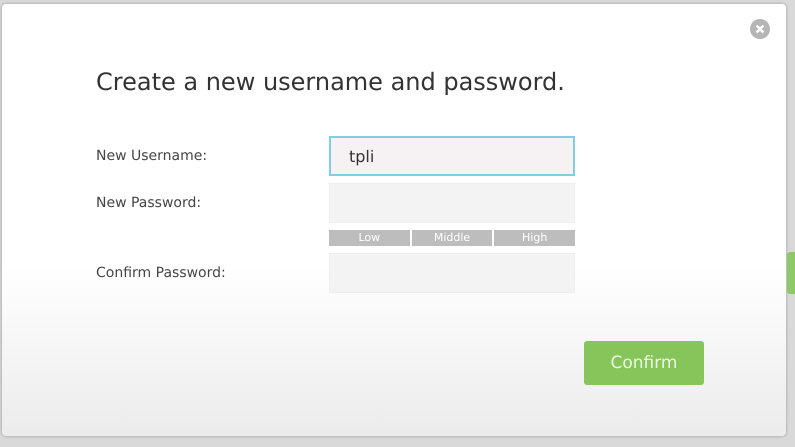 Image resolution: width=795 pixels, height=447 pixels. What do you see at coordinates (149, 203) in the screenshot?
I see `field-label: New Password:` at bounding box center [149, 203].